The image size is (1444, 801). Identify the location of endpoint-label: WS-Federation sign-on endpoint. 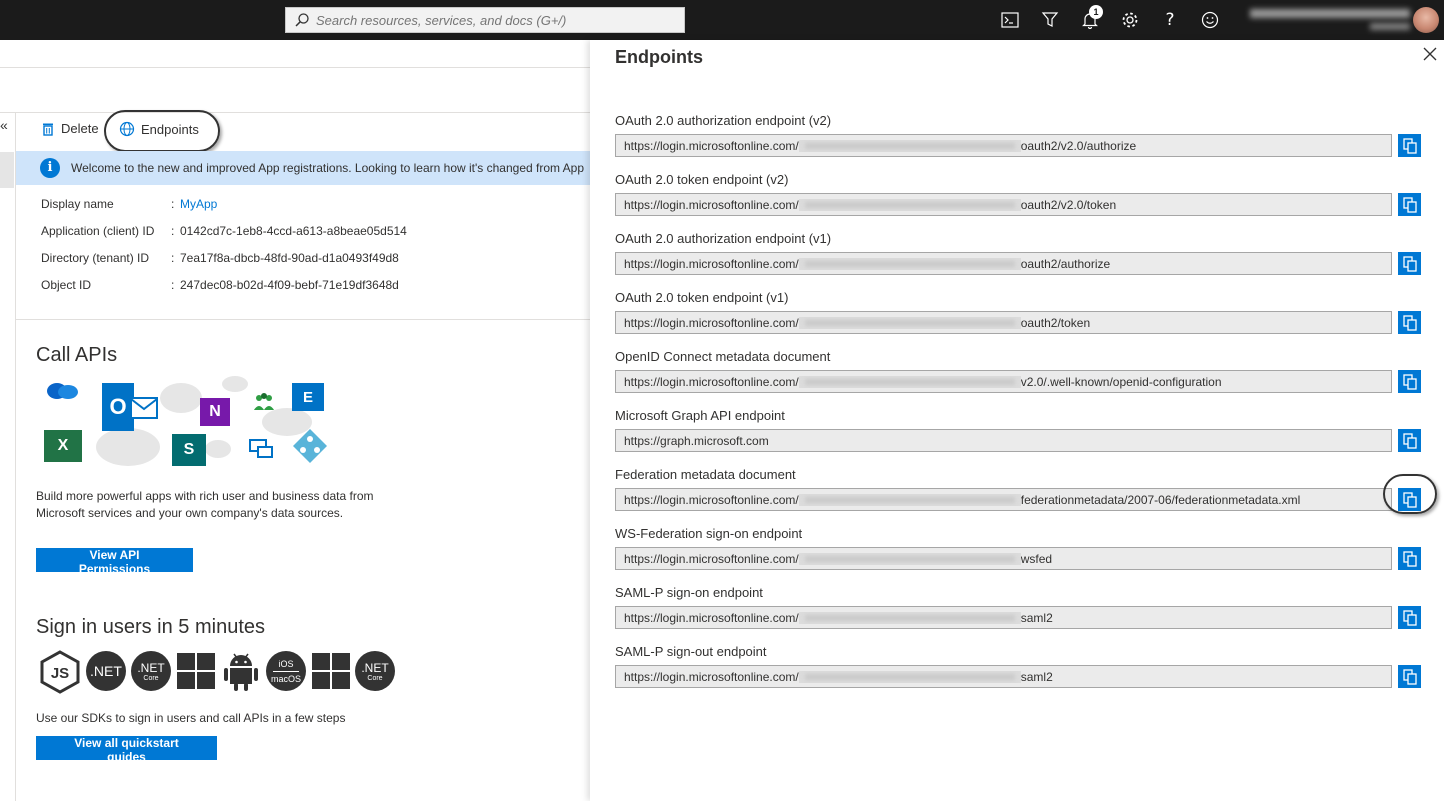
(709, 533).